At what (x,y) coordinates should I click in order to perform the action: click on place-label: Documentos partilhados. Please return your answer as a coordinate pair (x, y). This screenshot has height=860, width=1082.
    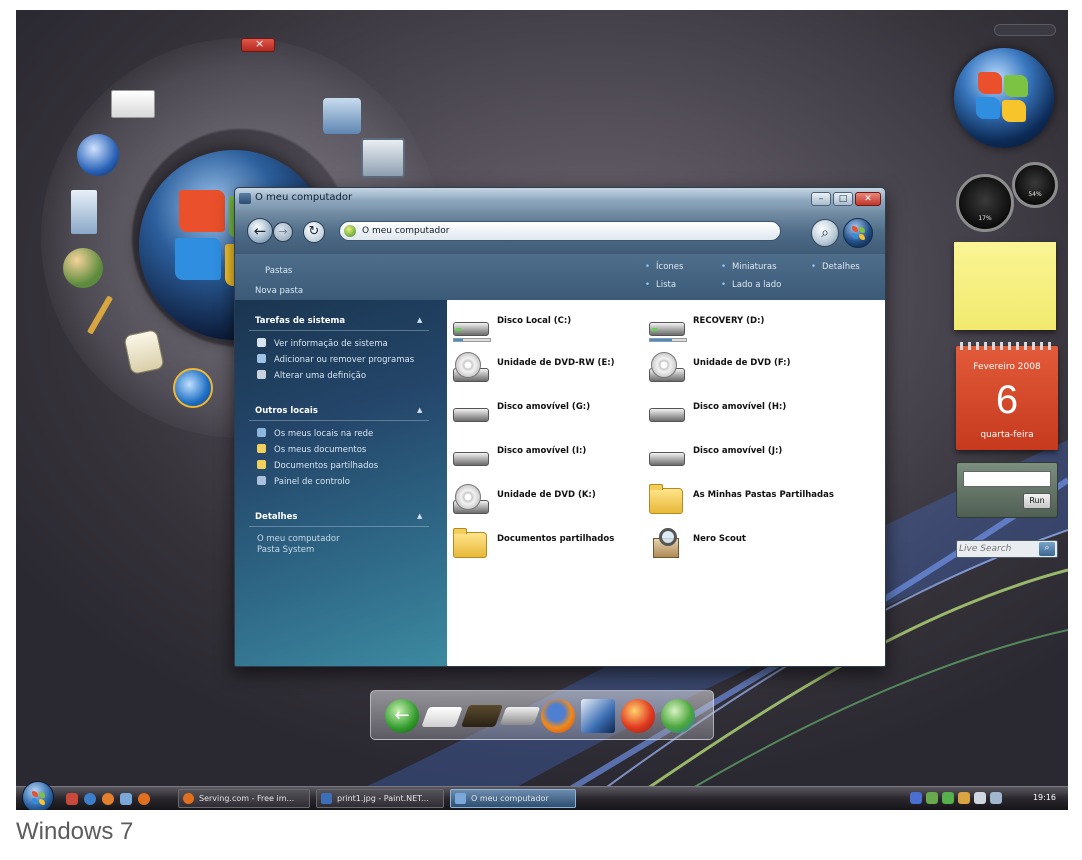
    Looking at the image, I should click on (326, 466).